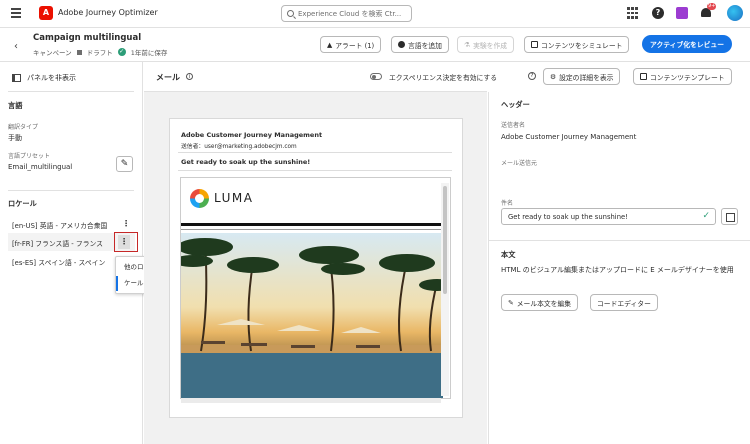  Describe the element at coordinates (534, 44) in the screenshot. I see `simulate-icon` at that location.